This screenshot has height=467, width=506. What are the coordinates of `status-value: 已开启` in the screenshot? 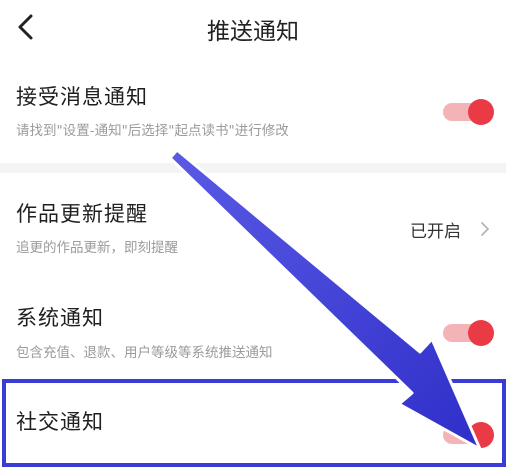 It's located at (435, 232).